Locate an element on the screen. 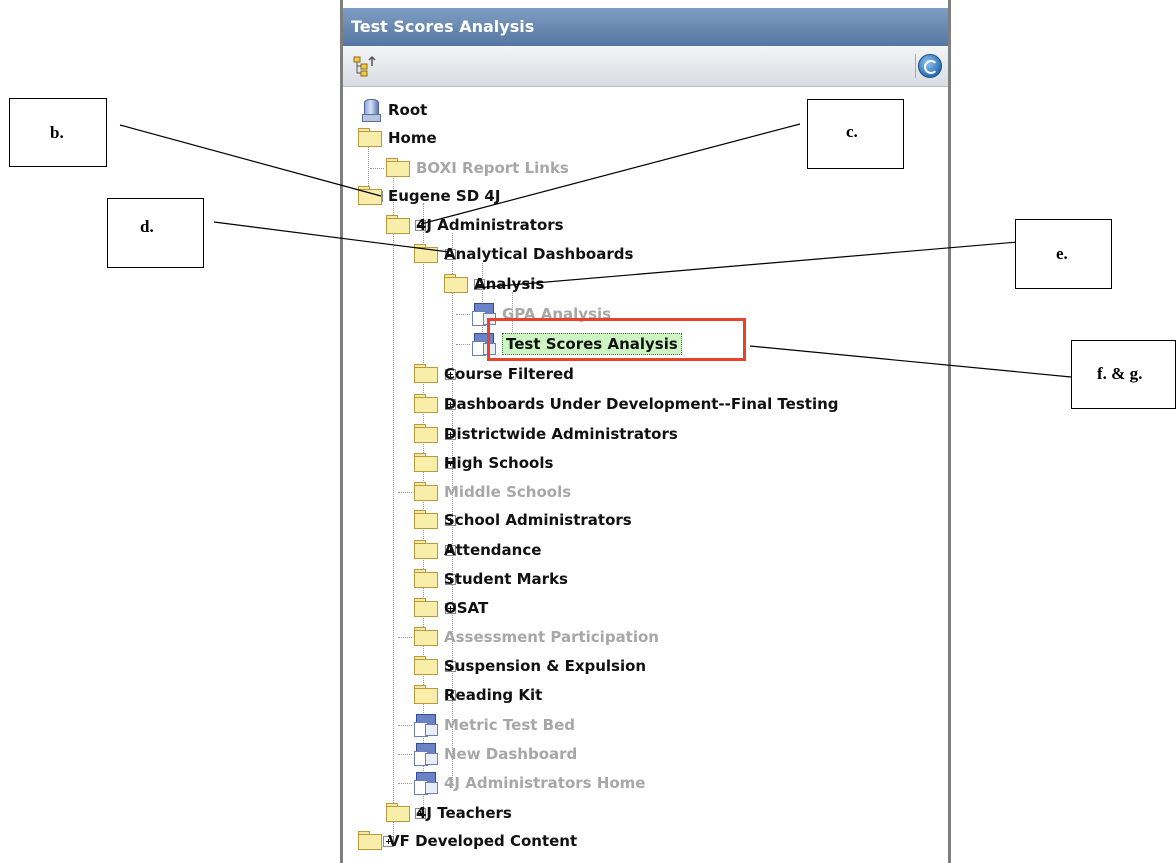 The width and height of the screenshot is (1176, 863). tree-node-label: Test Scores Analysis is located at coordinates (592, 344).